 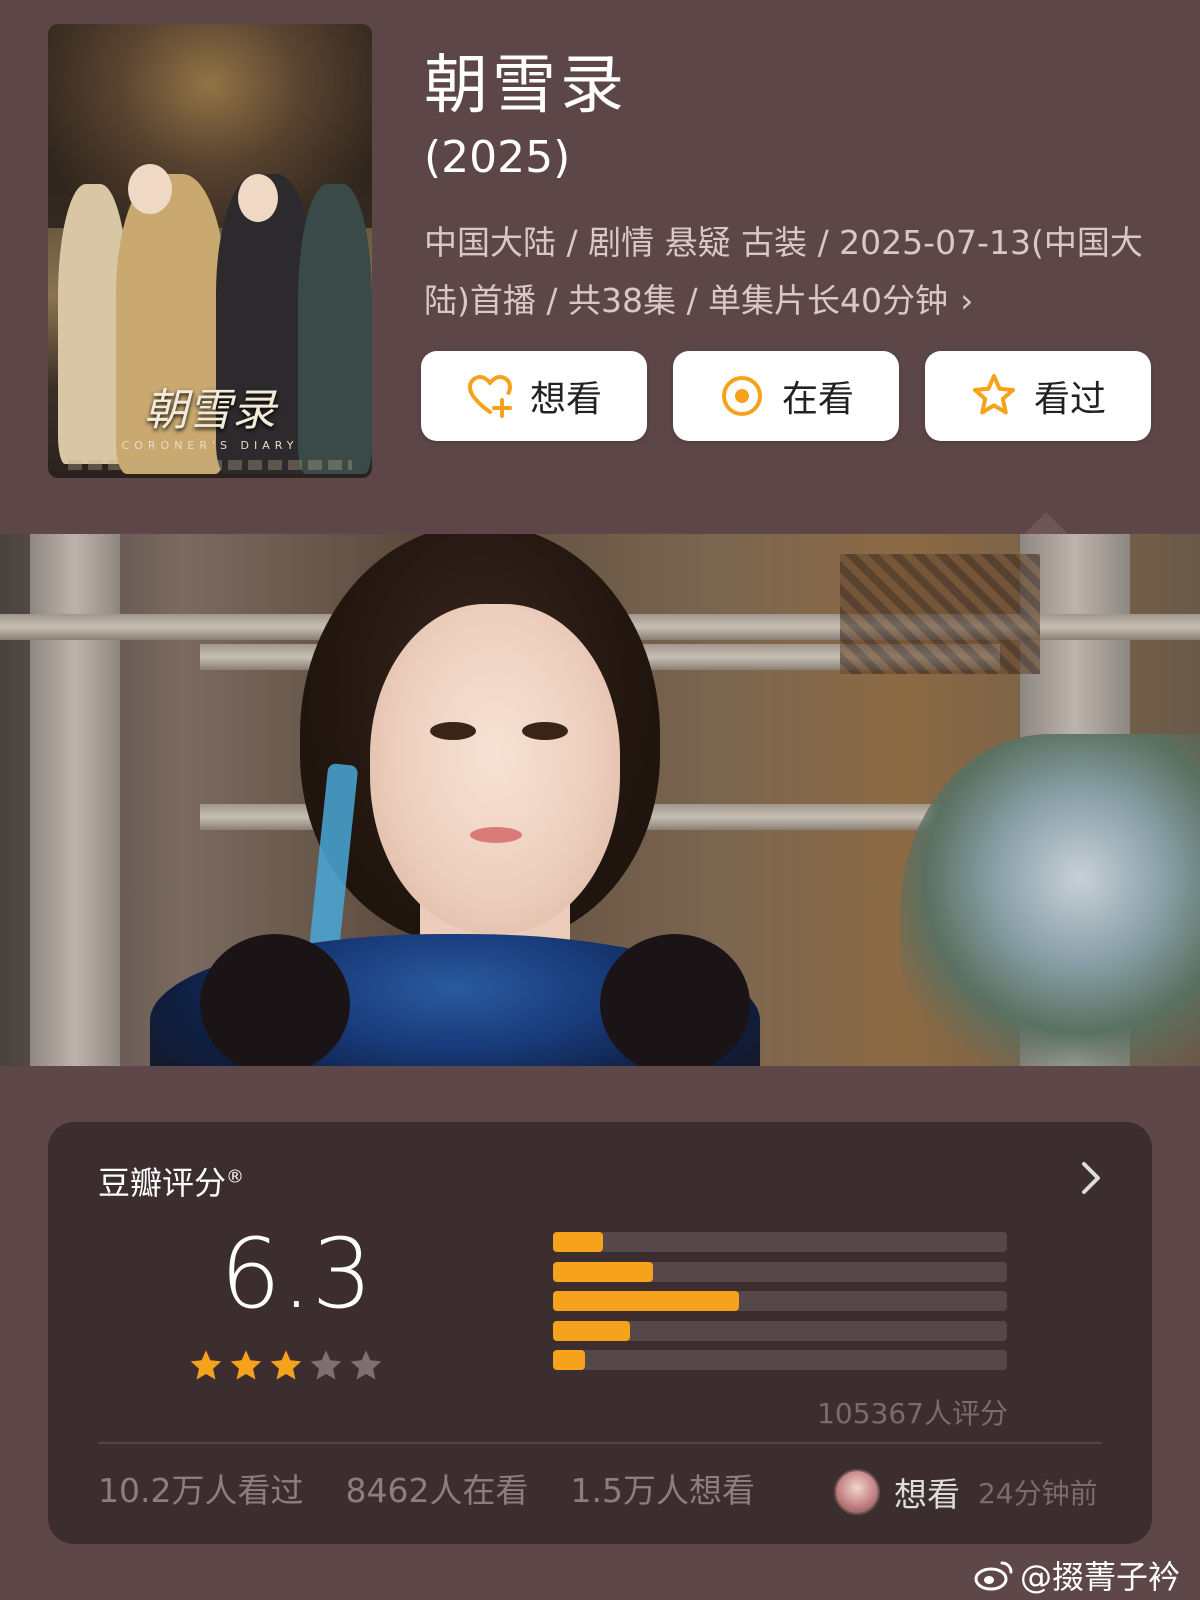 What do you see at coordinates (210, 465) in the screenshot?
I see `poster-credits` at bounding box center [210, 465].